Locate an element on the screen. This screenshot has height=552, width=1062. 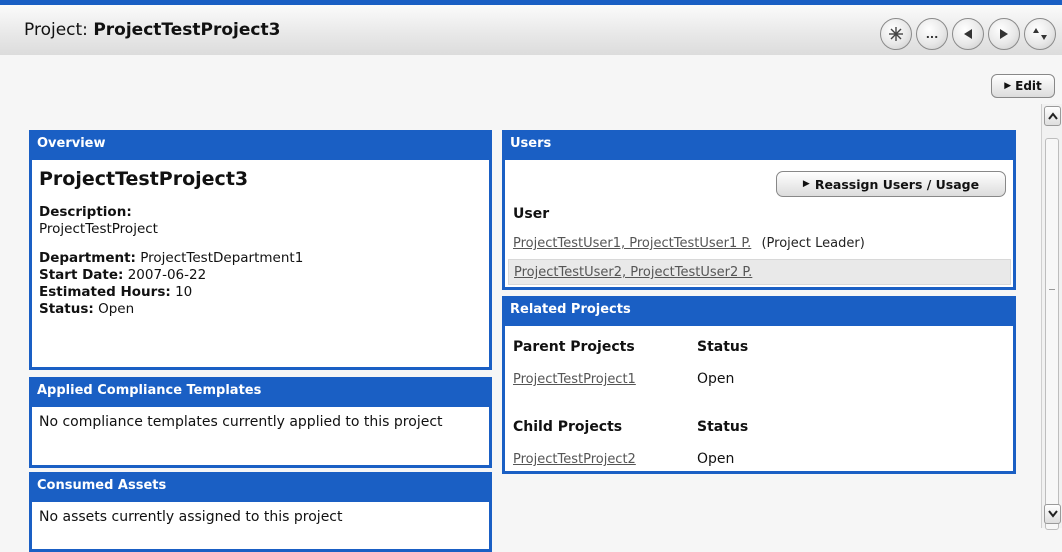
chevron-down-icon is located at coordinates (1052, 514).